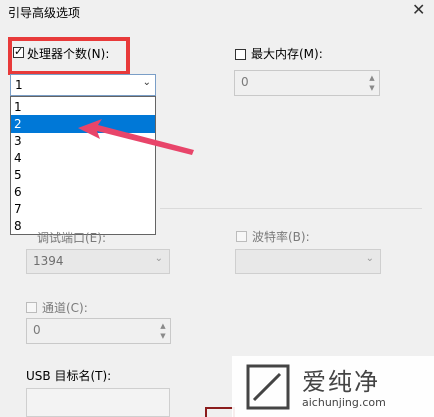  Describe the element at coordinates (48, 261) in the screenshot. I see `debug-port-value: 1394` at that location.